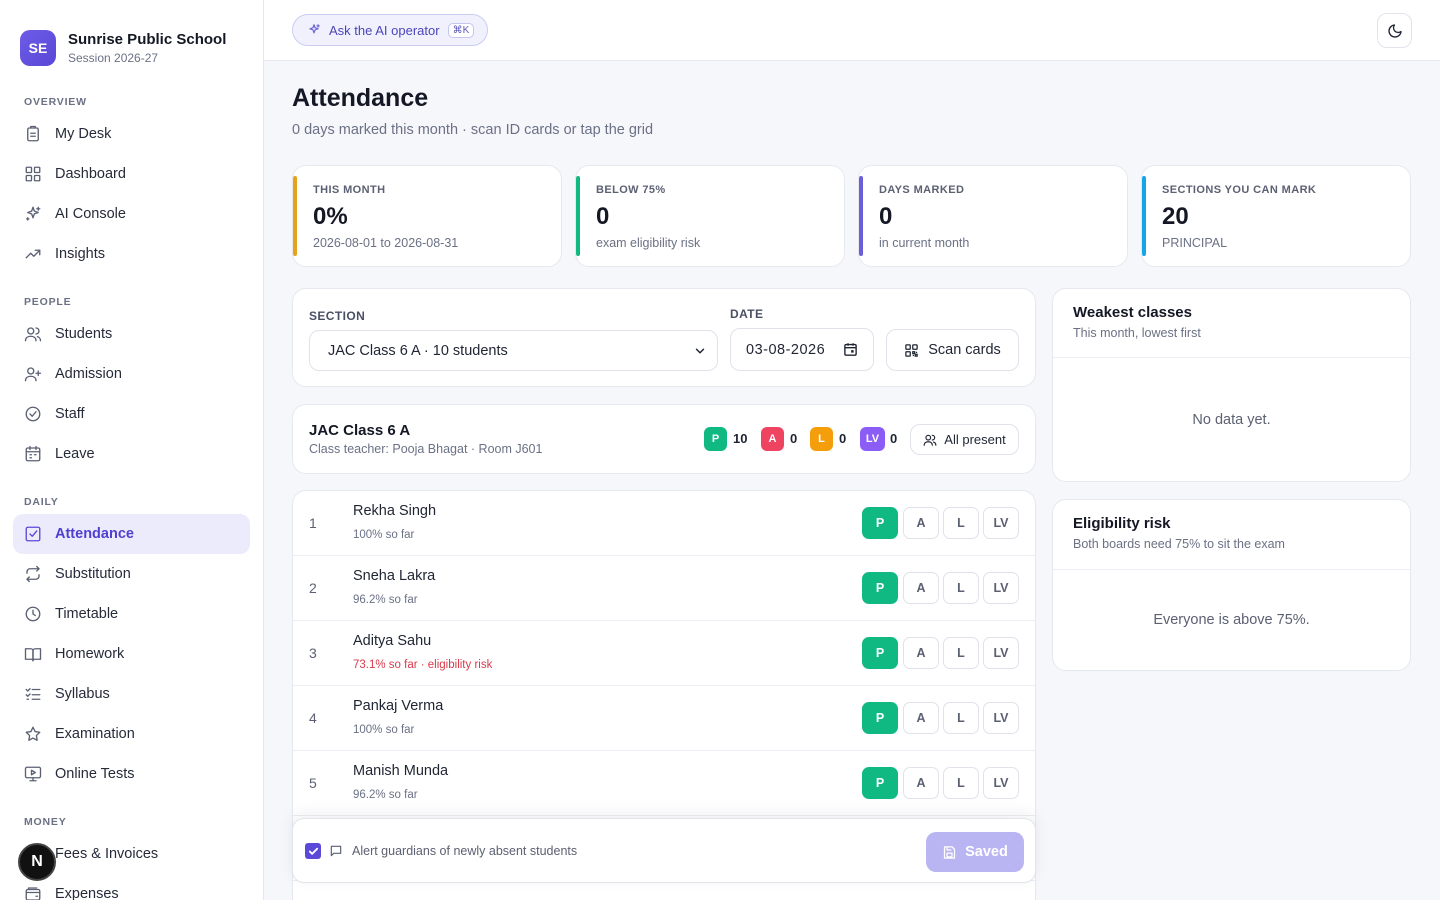 The width and height of the screenshot is (1440, 900). Describe the element at coordinates (360, 98) in the screenshot. I see `page-title: Attendance` at that location.